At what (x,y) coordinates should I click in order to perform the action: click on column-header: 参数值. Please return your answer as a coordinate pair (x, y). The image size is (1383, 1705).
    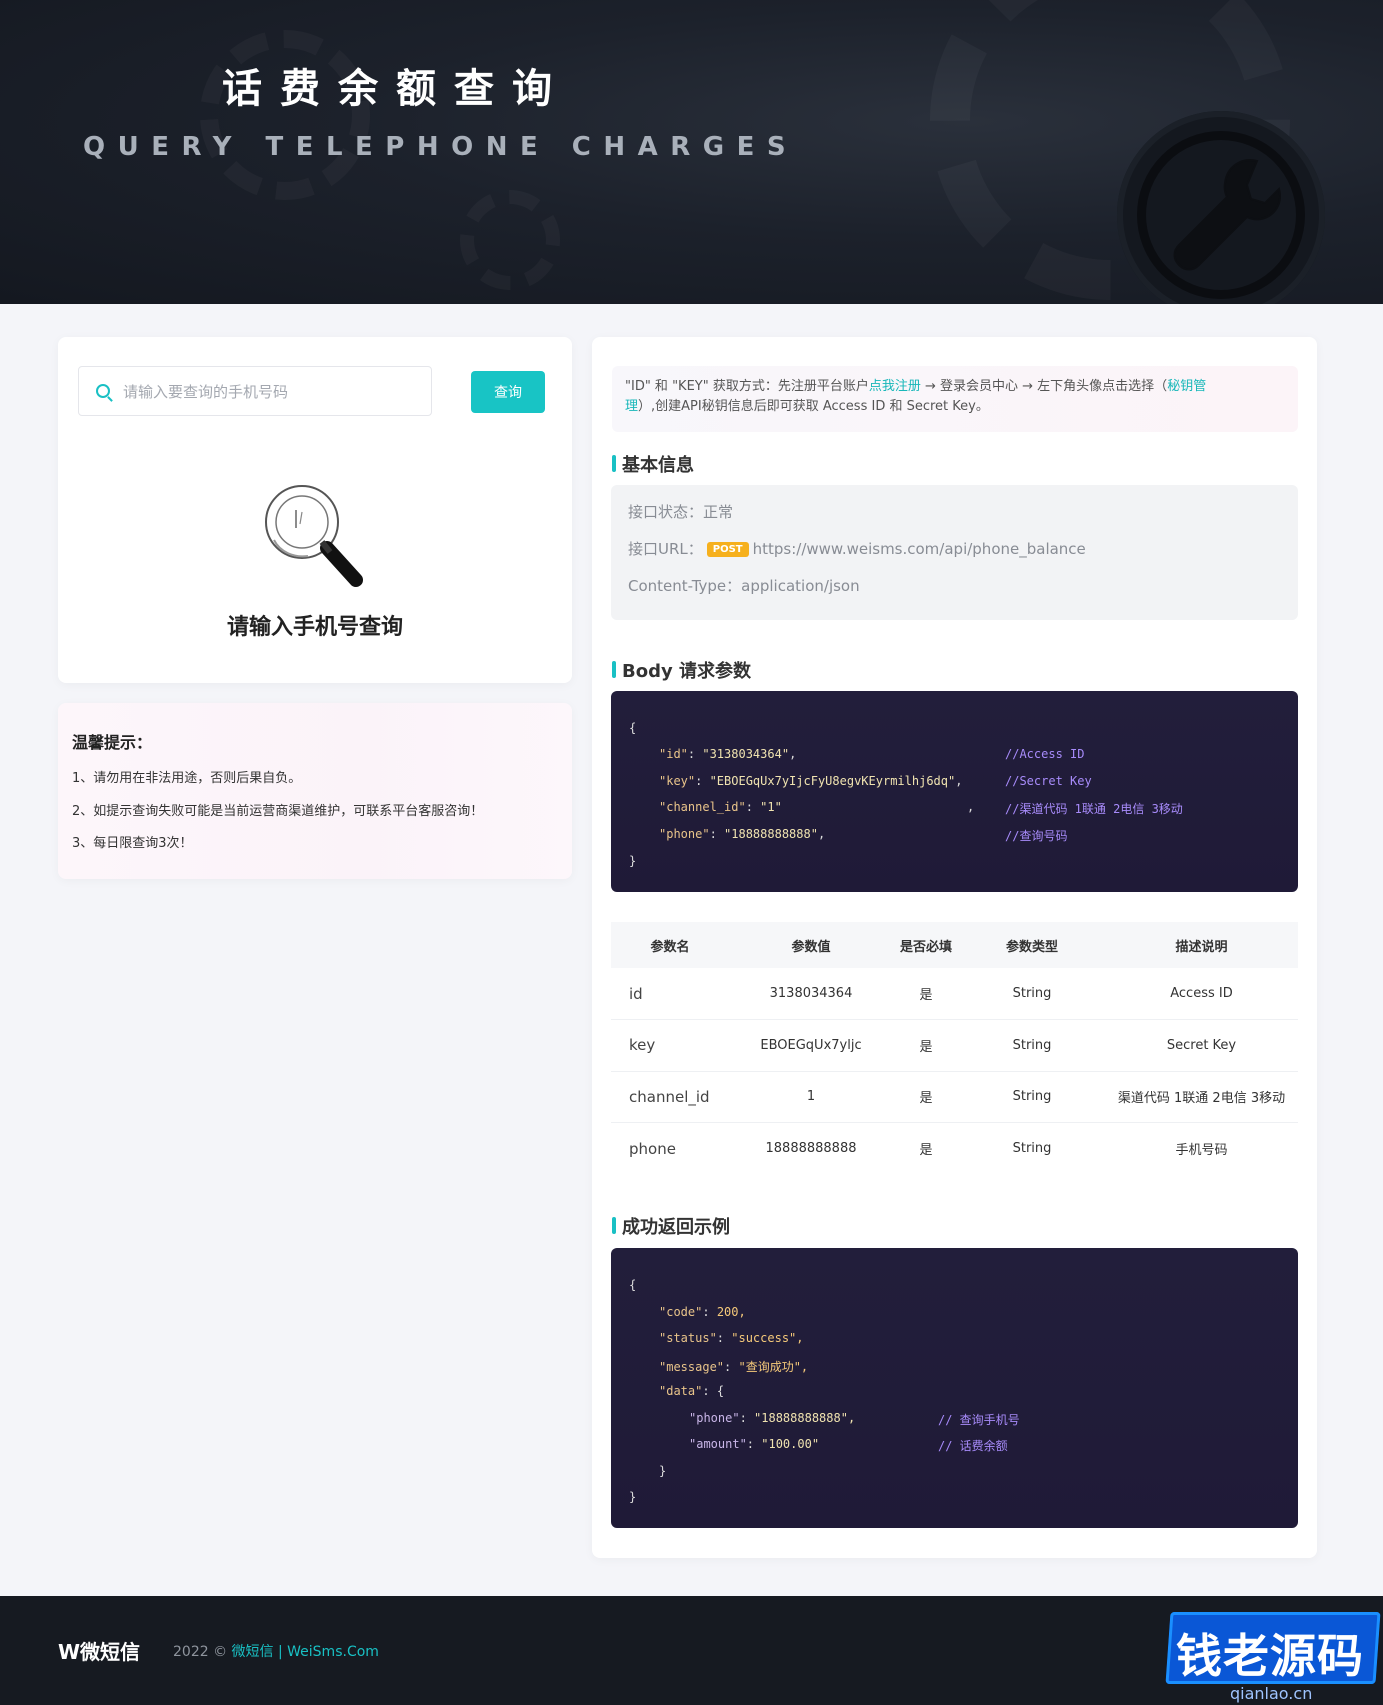
    Looking at the image, I should click on (811, 945).